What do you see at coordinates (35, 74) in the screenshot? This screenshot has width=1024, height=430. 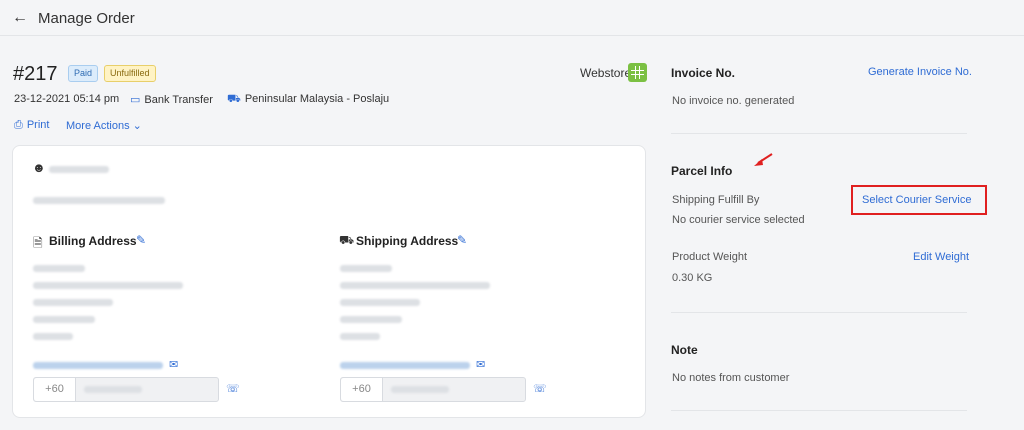 I see `order-number: #217` at bounding box center [35, 74].